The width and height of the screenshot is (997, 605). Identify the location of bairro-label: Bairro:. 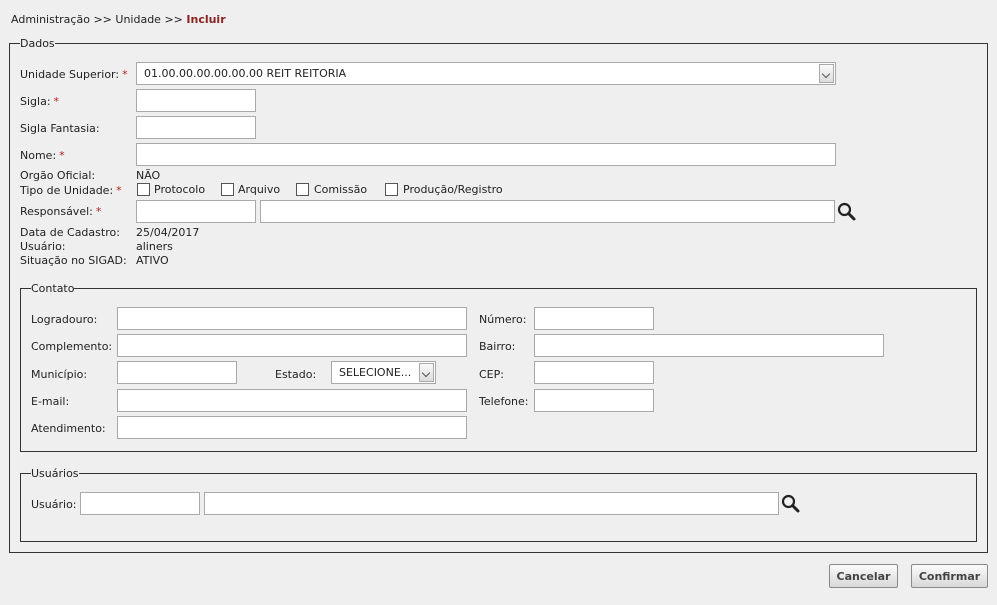
(497, 346).